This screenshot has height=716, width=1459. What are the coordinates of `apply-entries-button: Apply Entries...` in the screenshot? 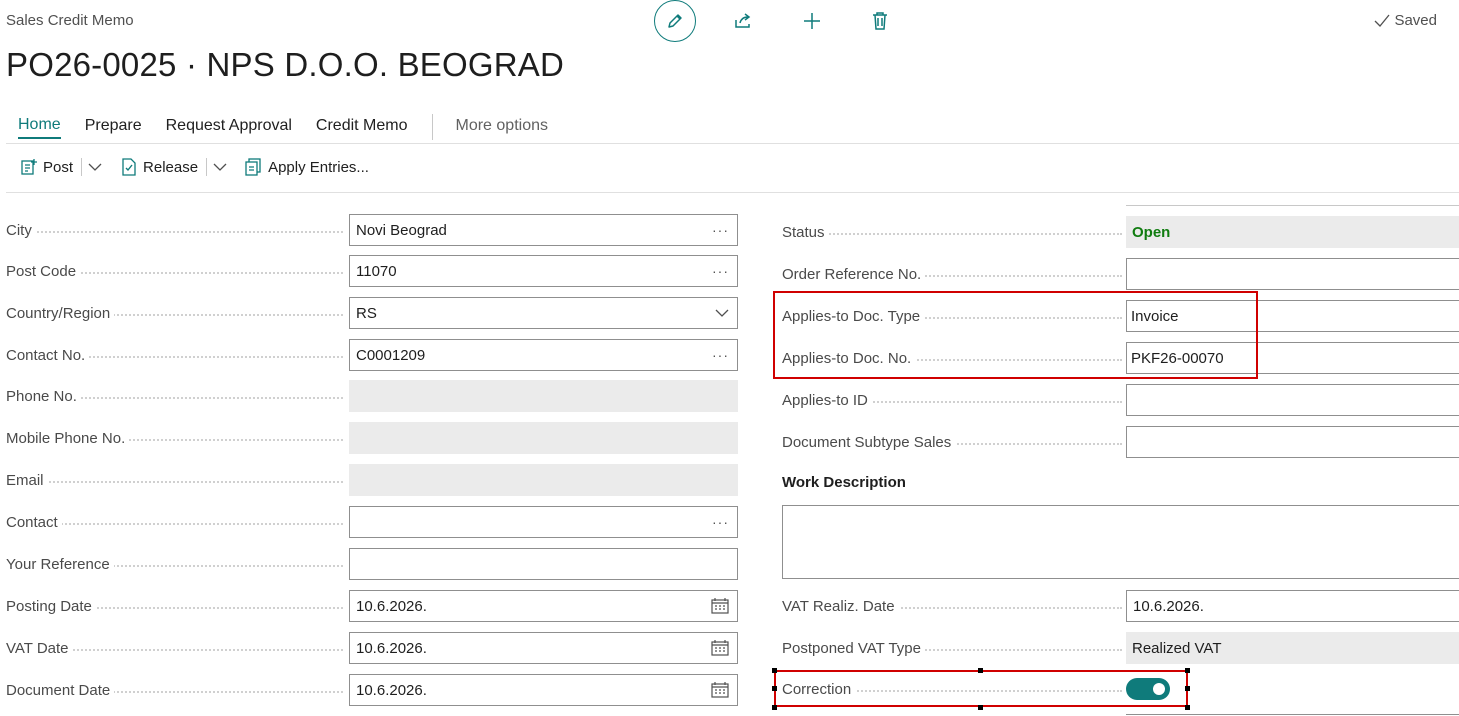 It's located at (307, 167).